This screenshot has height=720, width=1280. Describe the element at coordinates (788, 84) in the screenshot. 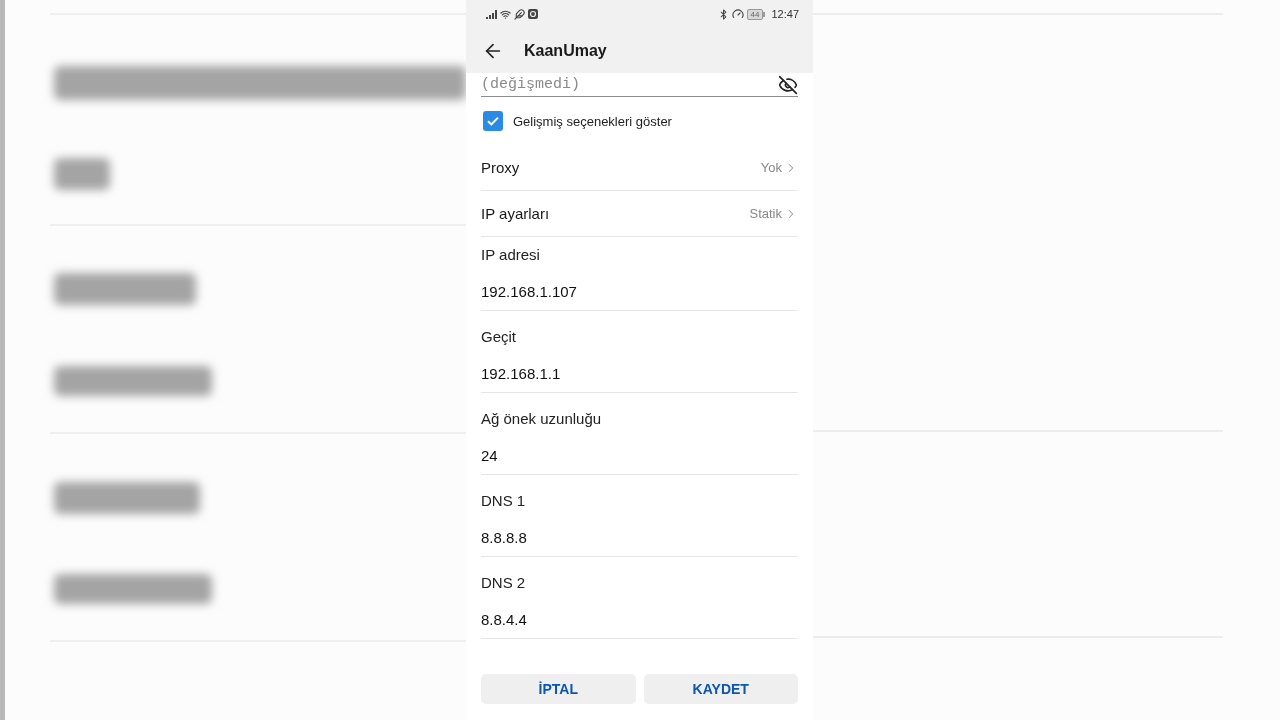

I see `eye-off-icon` at that location.